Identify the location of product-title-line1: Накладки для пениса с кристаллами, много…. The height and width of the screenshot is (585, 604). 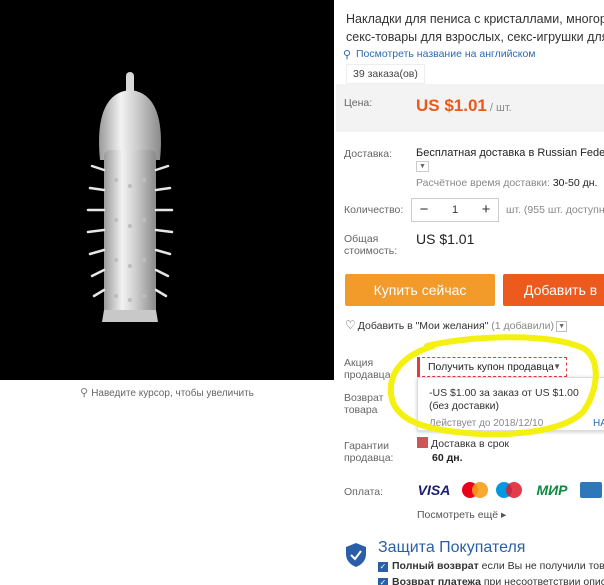
(475, 19).